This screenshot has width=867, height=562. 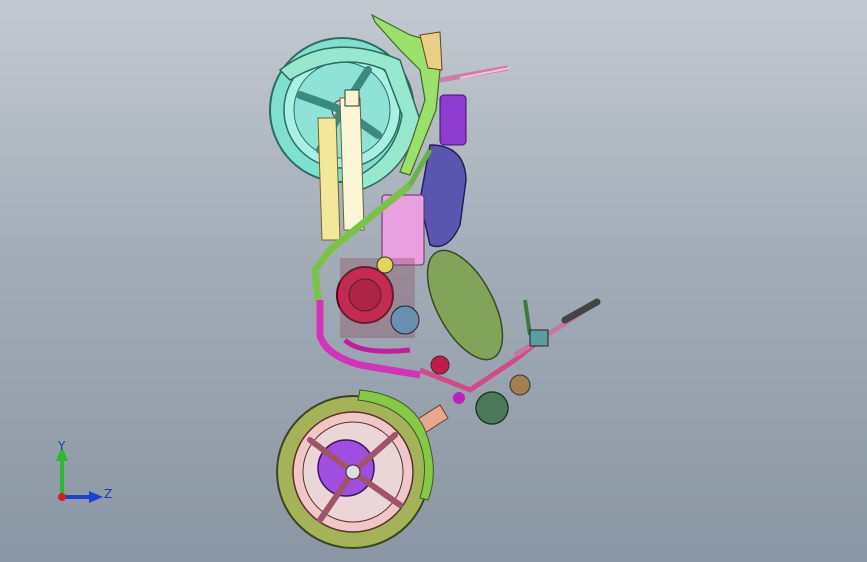 I want to click on headlight, so click(x=492, y=399).